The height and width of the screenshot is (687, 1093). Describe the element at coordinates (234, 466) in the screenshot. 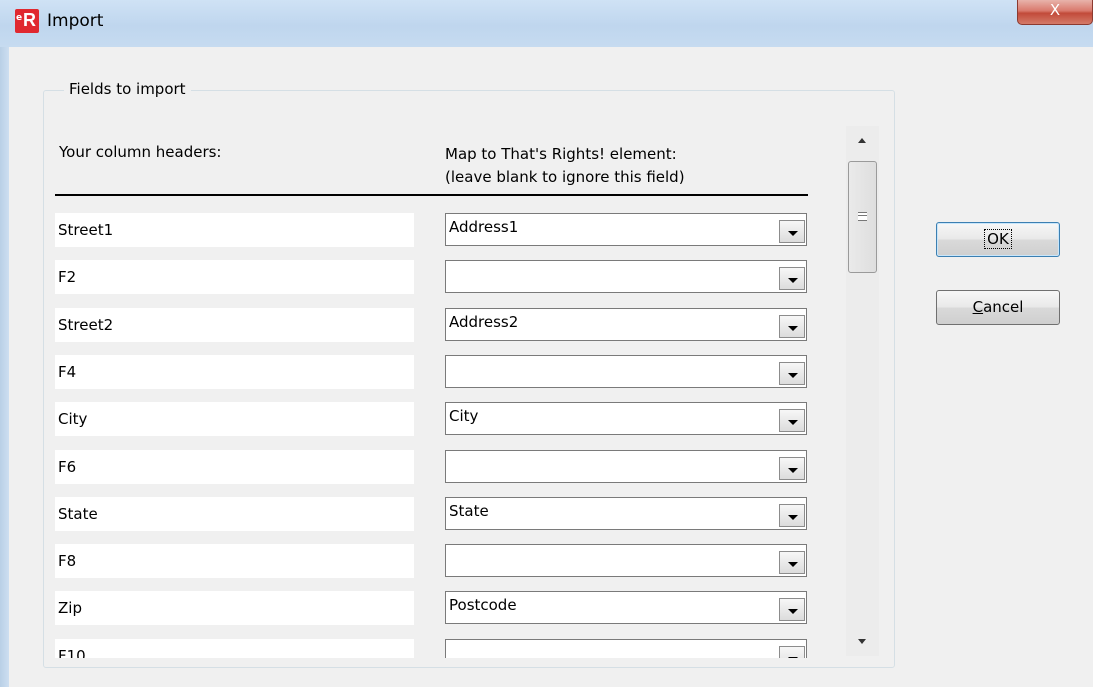

I see `source-column-name: F6` at that location.